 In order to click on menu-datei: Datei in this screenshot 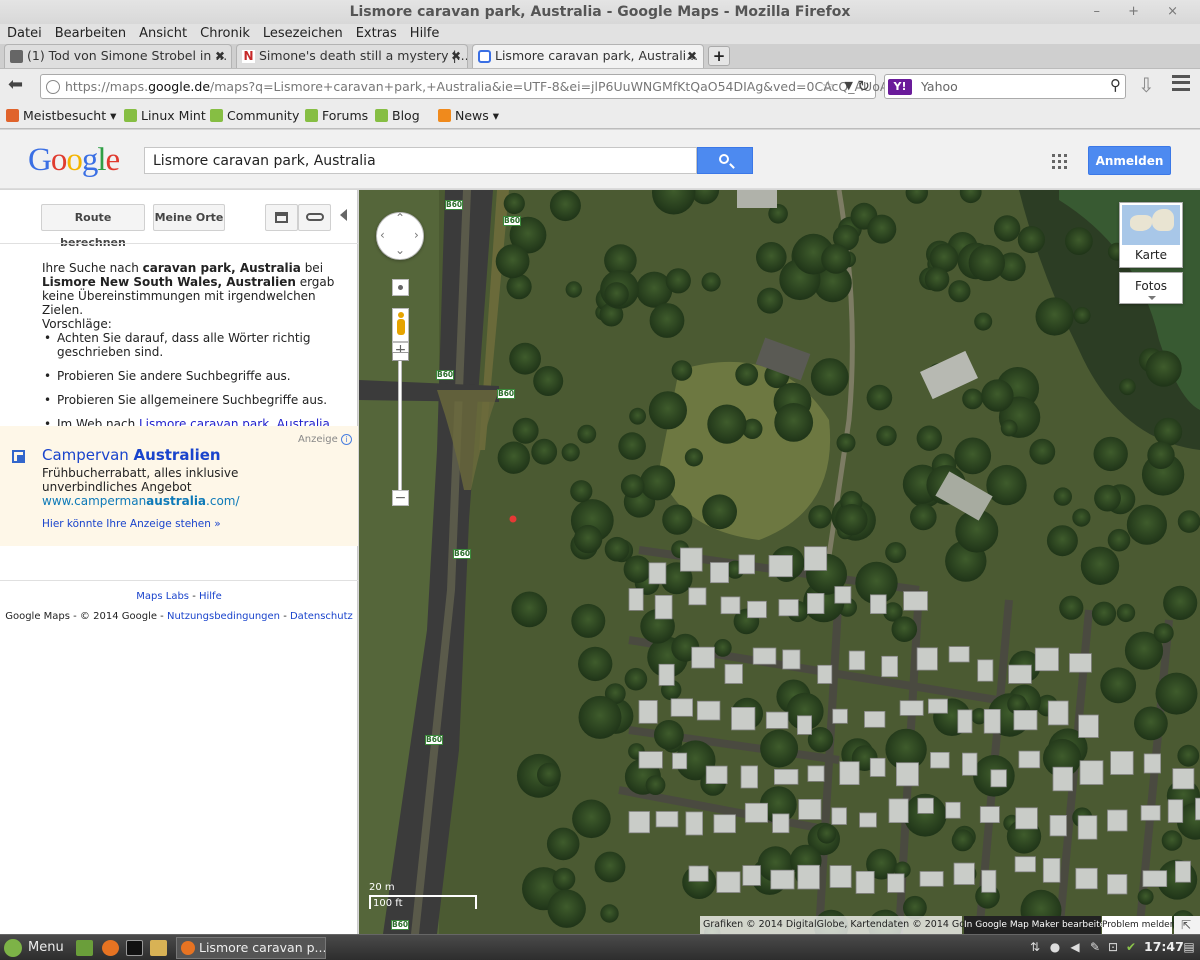, I will do `click(24, 32)`.